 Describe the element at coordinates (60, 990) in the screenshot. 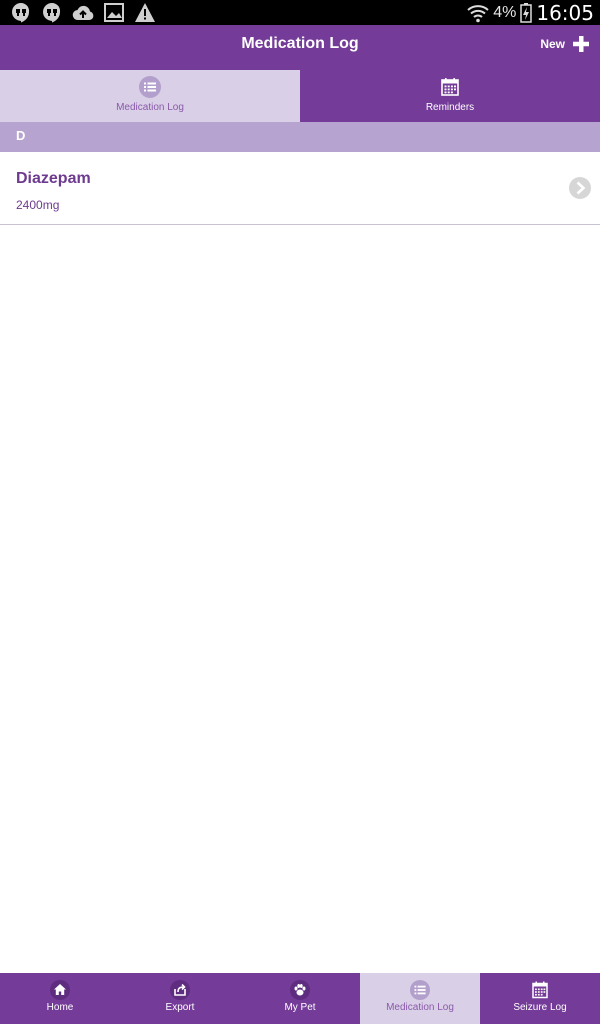

I see `home-icon` at that location.